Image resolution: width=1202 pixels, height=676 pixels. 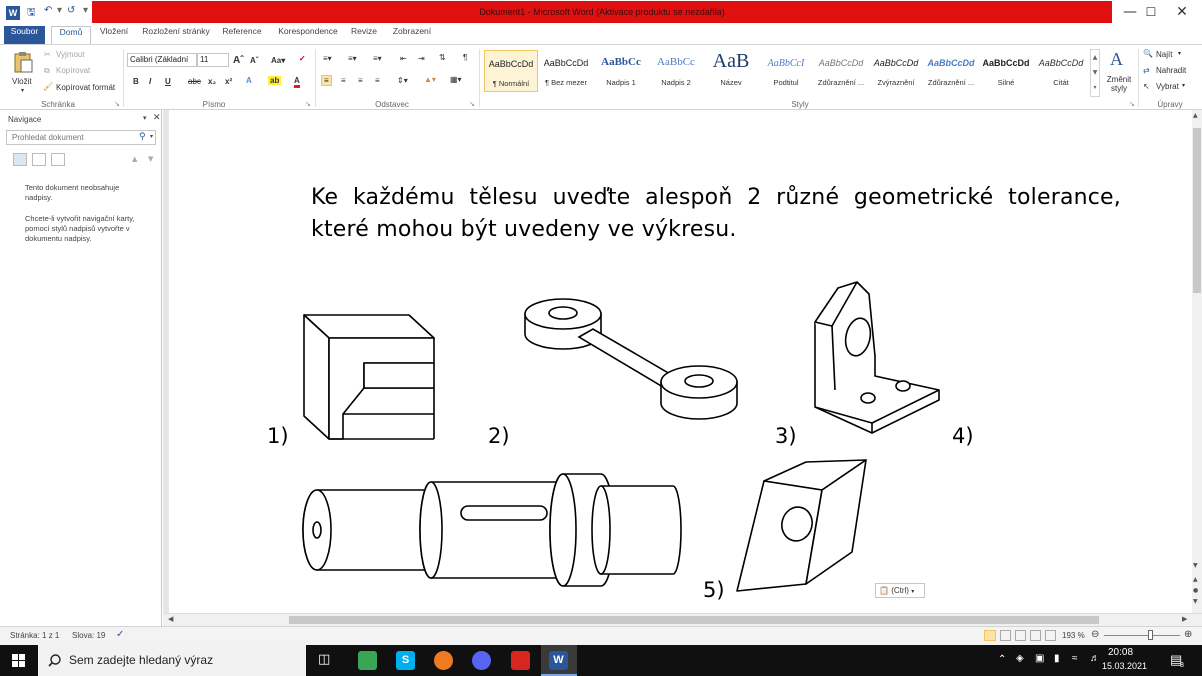 What do you see at coordinates (1150, 635) in the screenshot?
I see `zoom-slider-thumb` at bounding box center [1150, 635].